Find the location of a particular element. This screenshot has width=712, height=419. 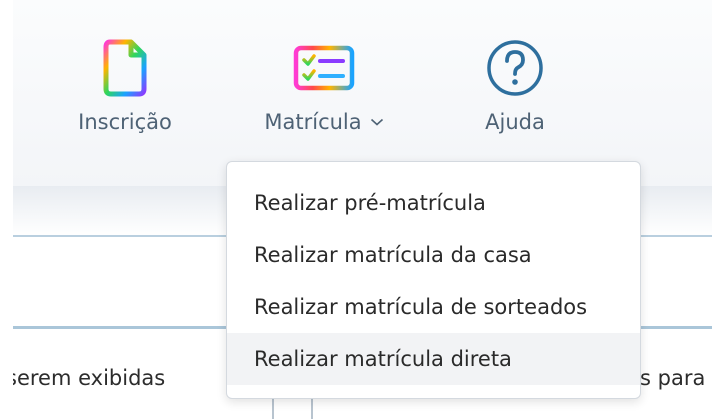

nav-item-inscricao: Inscrição is located at coordinates (125, 86).